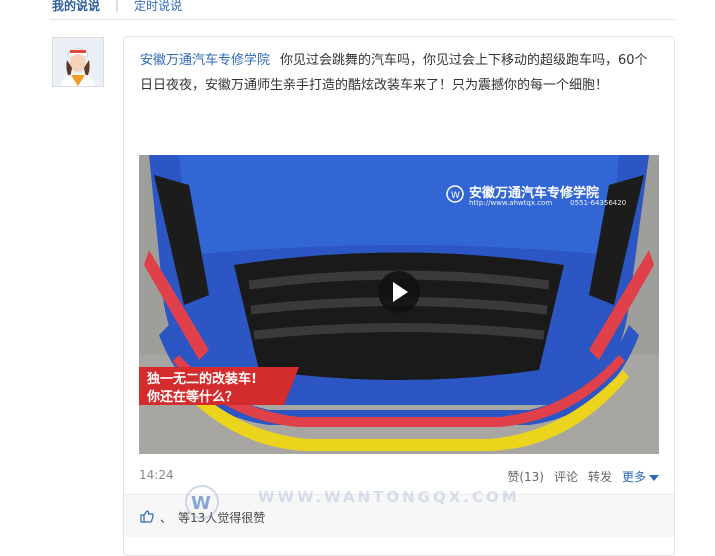 Image resolution: width=715 pixels, height=556 pixels. What do you see at coordinates (583, 476) in the screenshot?
I see `post-actions: 赞(13) 评论 转发 更多` at bounding box center [583, 476].